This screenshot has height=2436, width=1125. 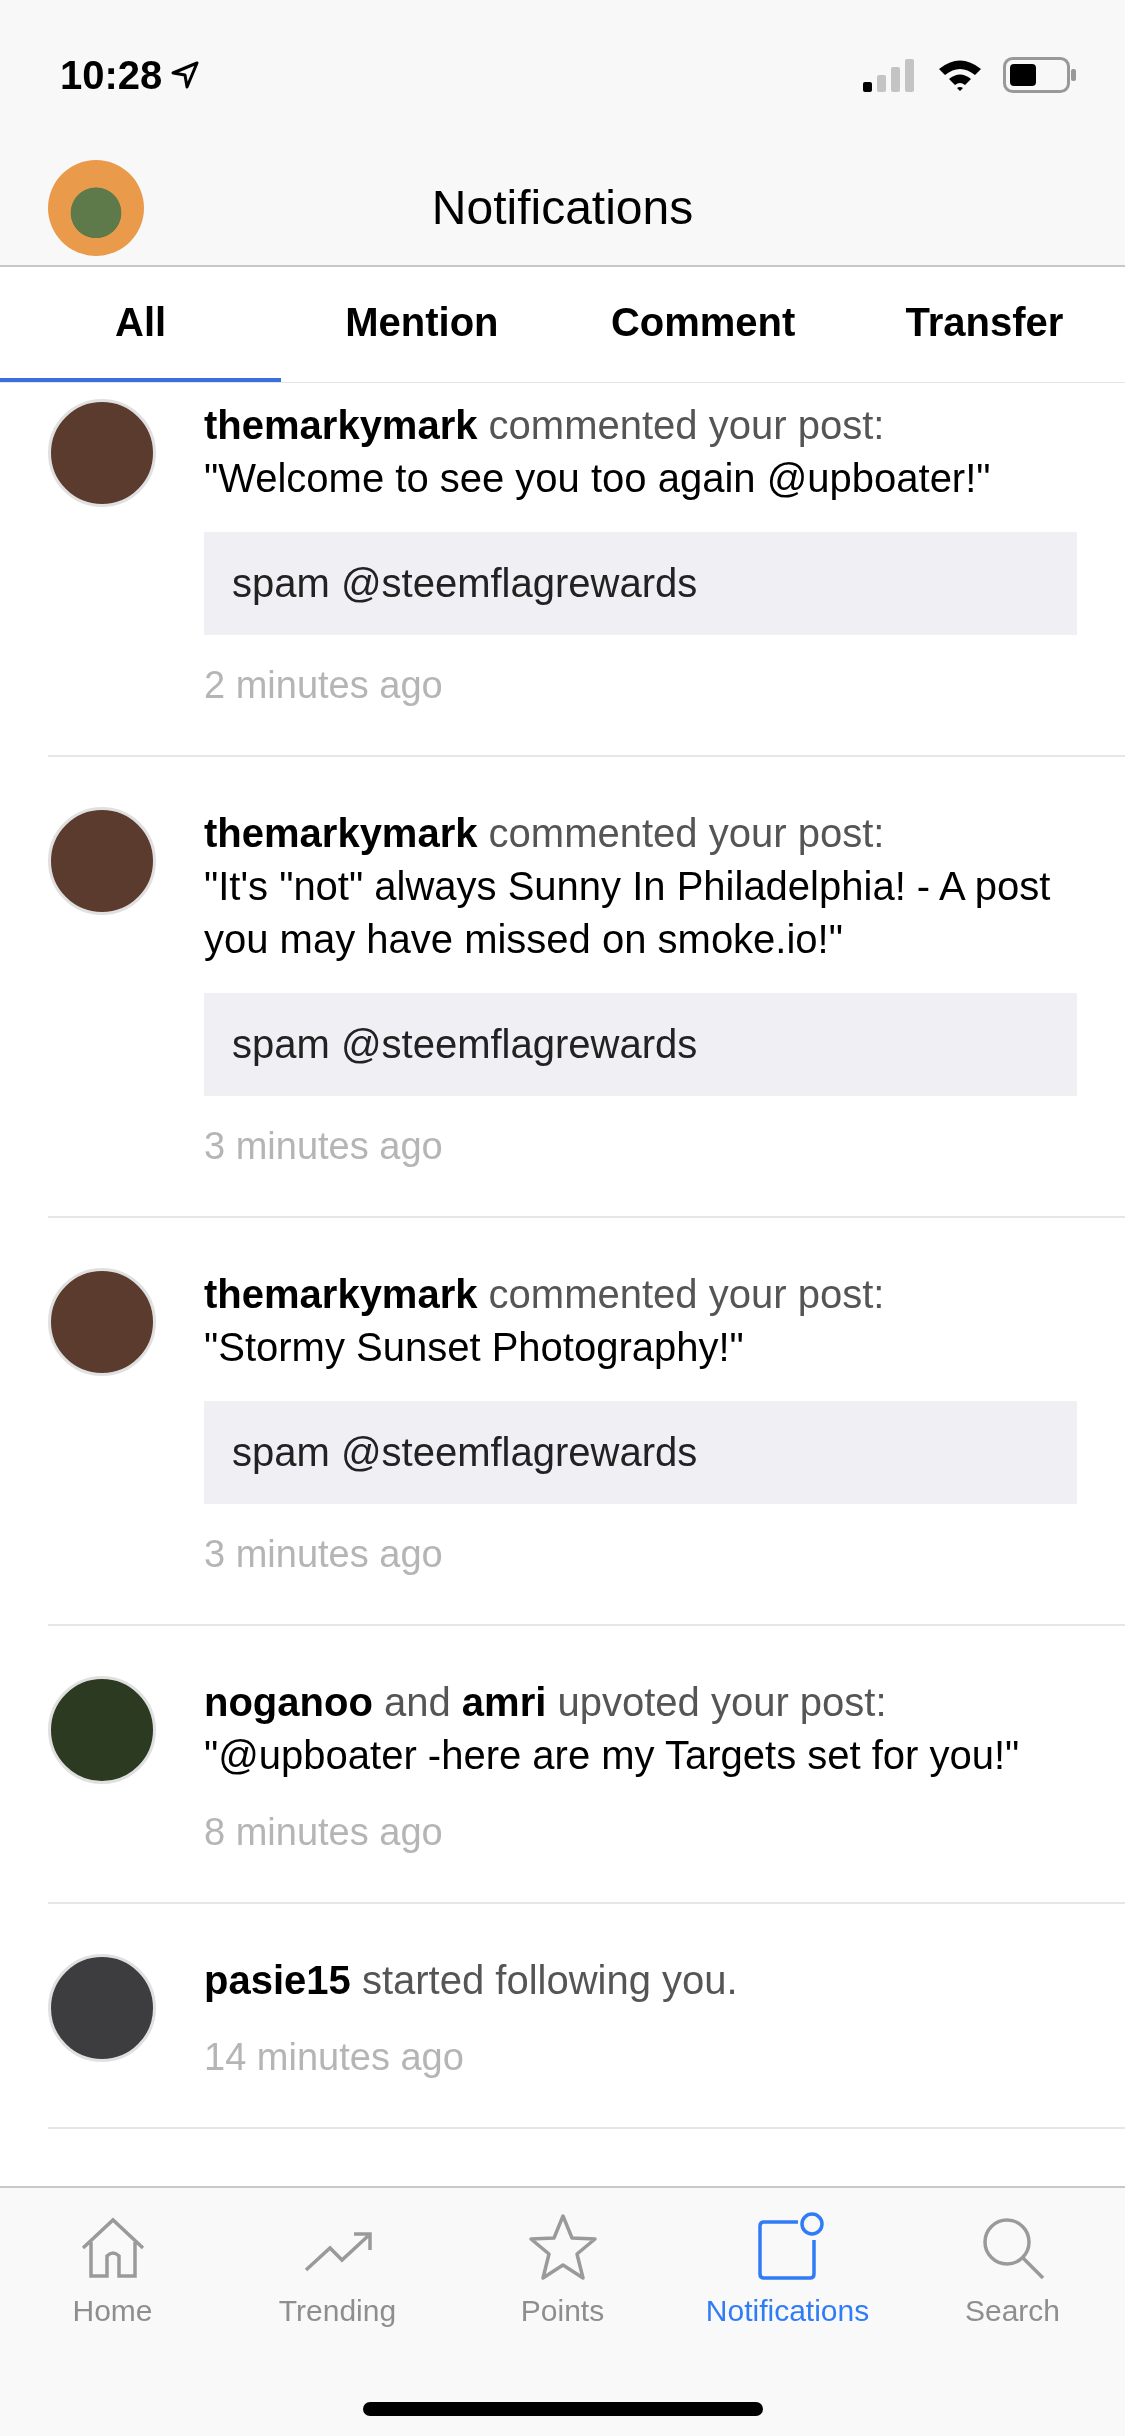 What do you see at coordinates (562, 207) in the screenshot?
I see `page-title: Notifications` at bounding box center [562, 207].